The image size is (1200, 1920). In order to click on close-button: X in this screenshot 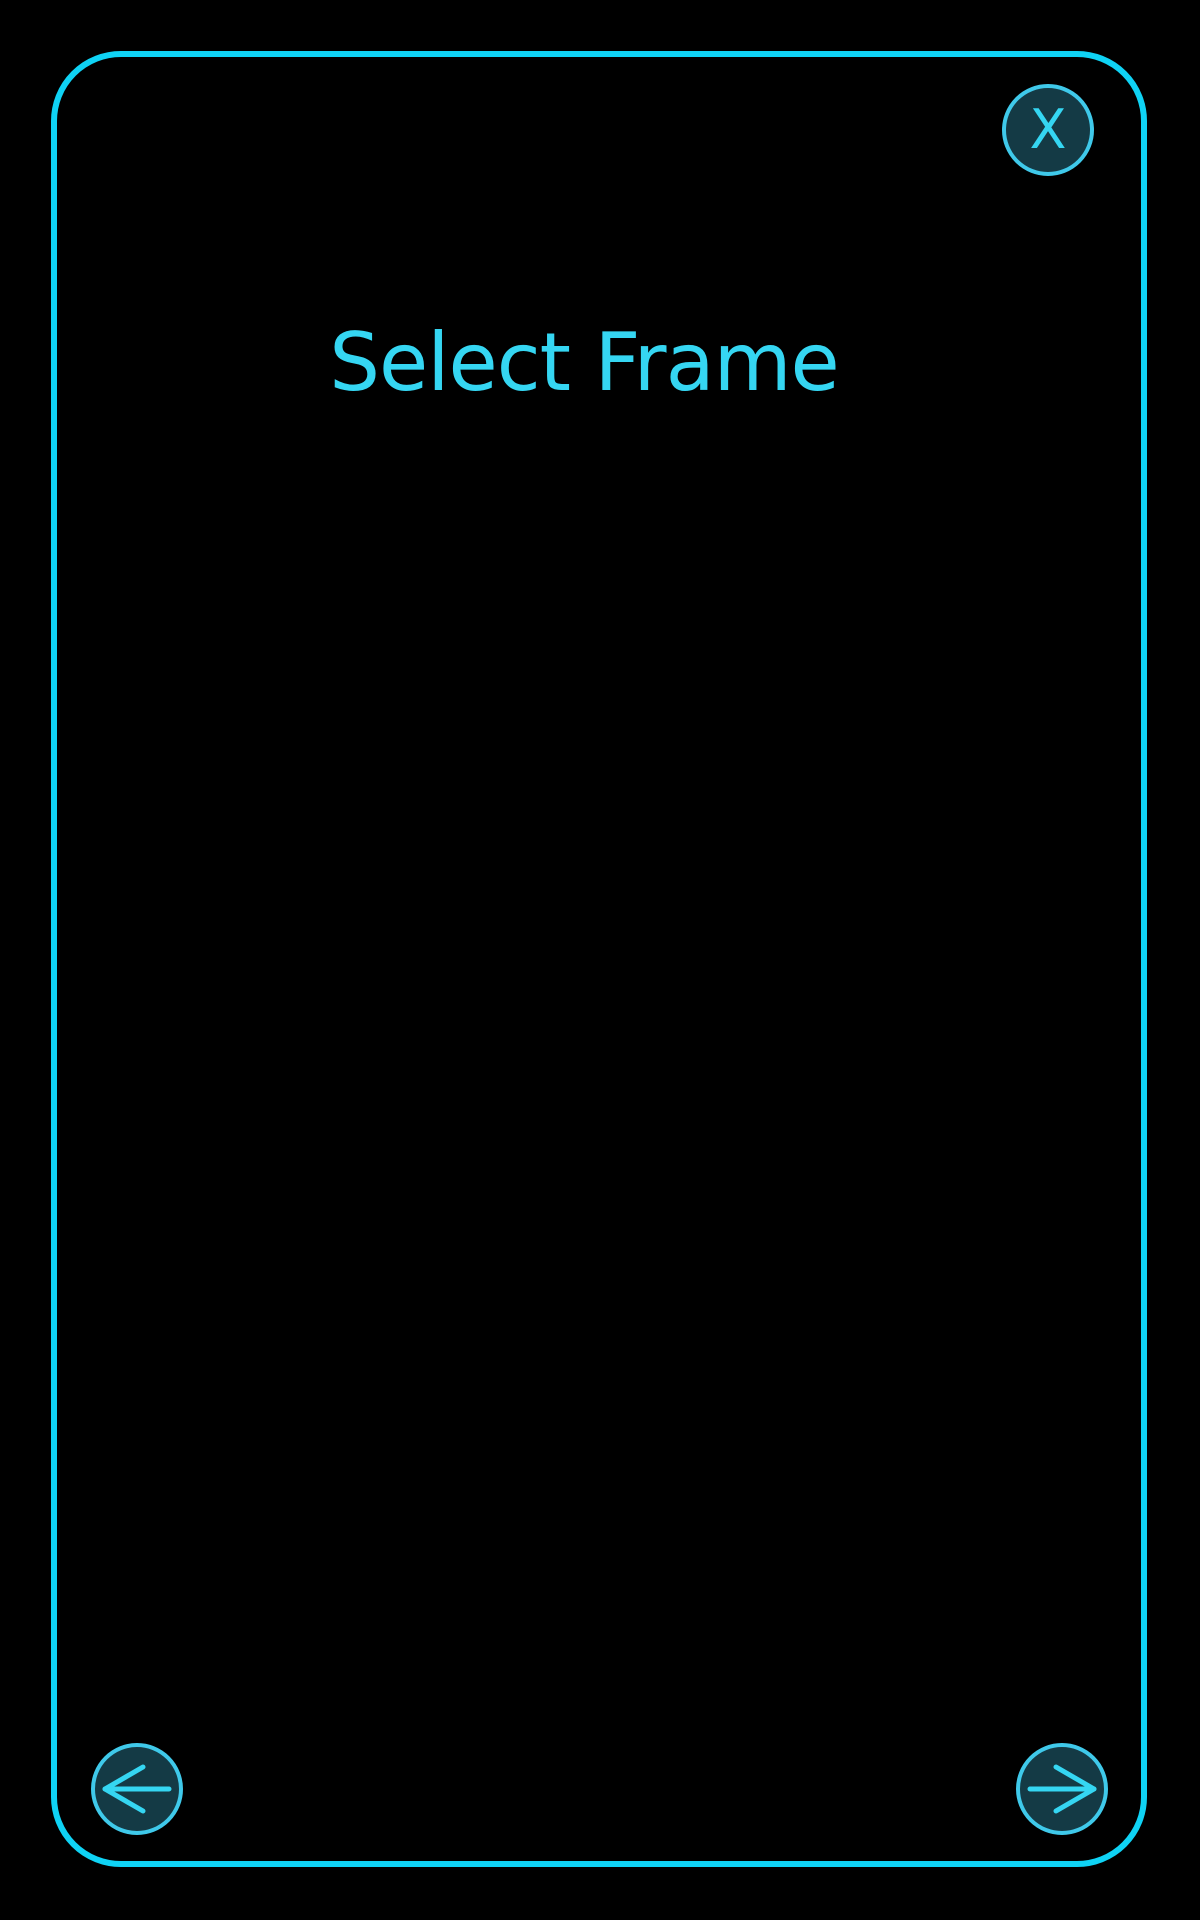, I will do `click(1048, 130)`.